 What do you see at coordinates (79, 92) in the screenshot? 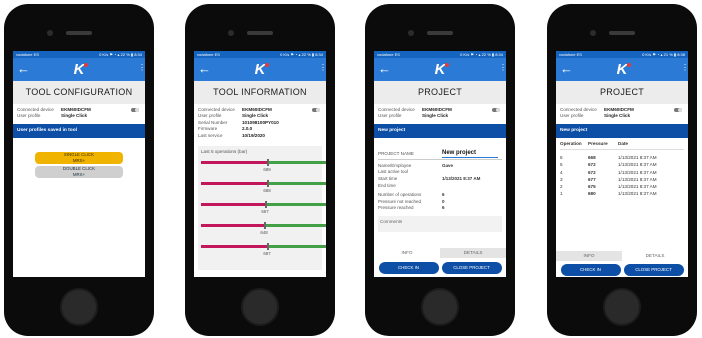
I see `page-title: TOOL CONFIGURATION` at bounding box center [79, 92].